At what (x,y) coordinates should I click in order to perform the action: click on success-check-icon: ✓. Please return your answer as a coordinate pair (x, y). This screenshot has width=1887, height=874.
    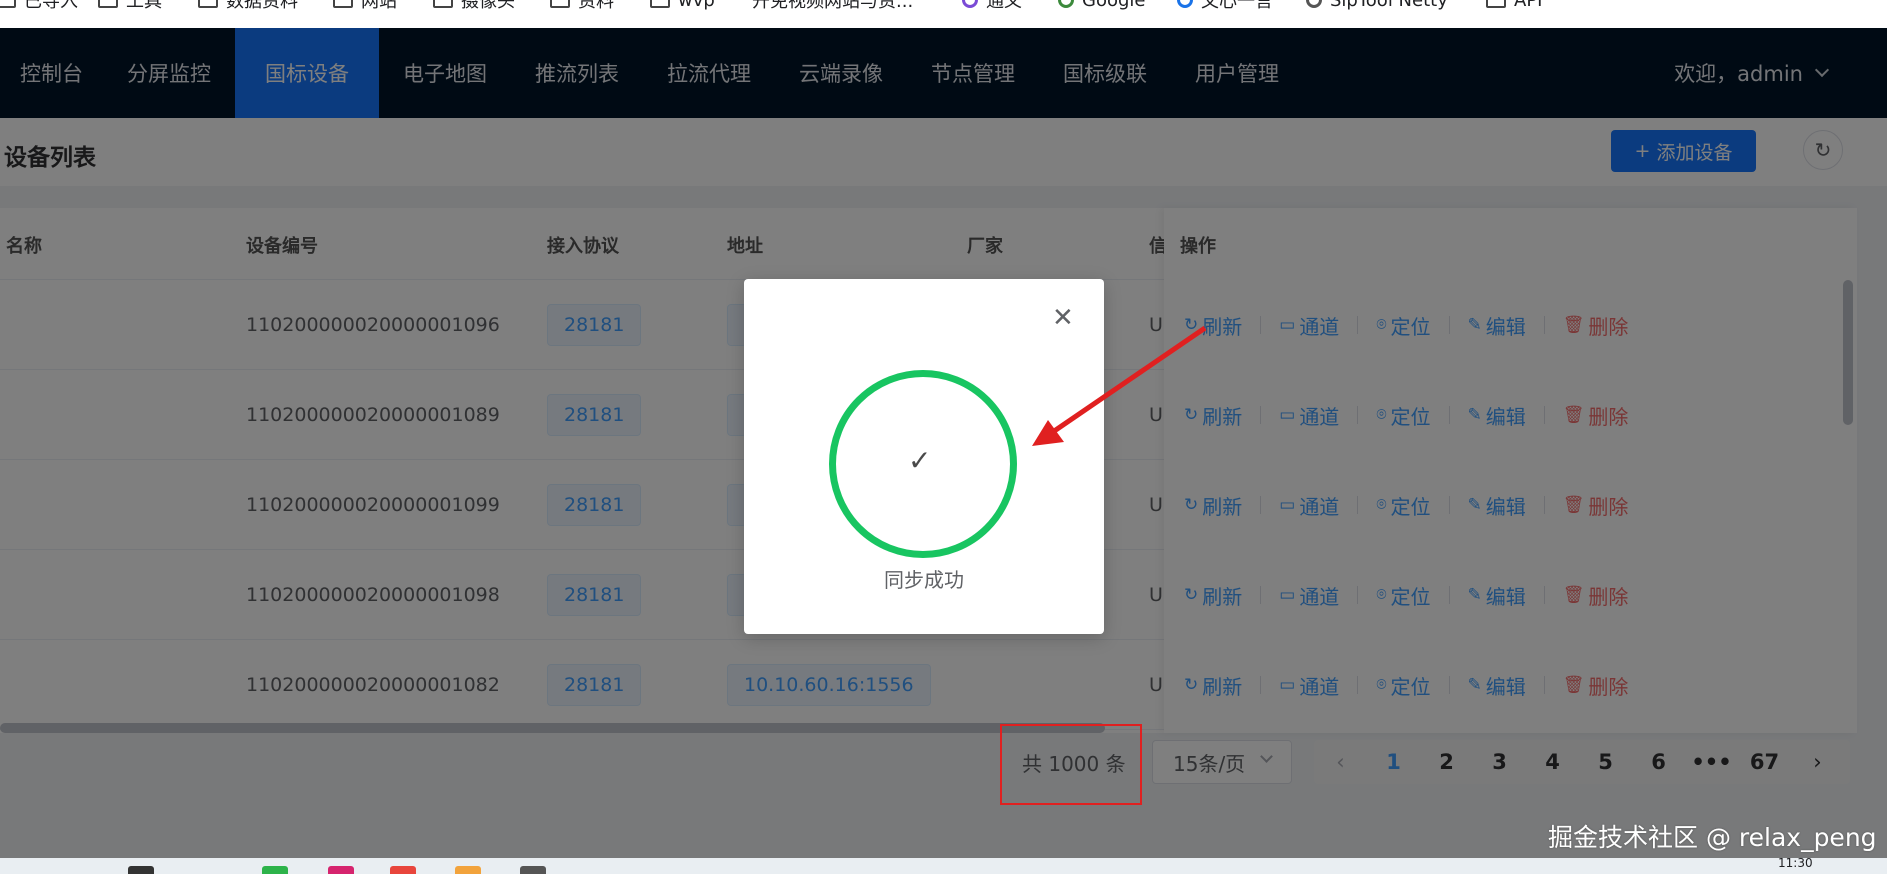
    Looking at the image, I should click on (920, 460).